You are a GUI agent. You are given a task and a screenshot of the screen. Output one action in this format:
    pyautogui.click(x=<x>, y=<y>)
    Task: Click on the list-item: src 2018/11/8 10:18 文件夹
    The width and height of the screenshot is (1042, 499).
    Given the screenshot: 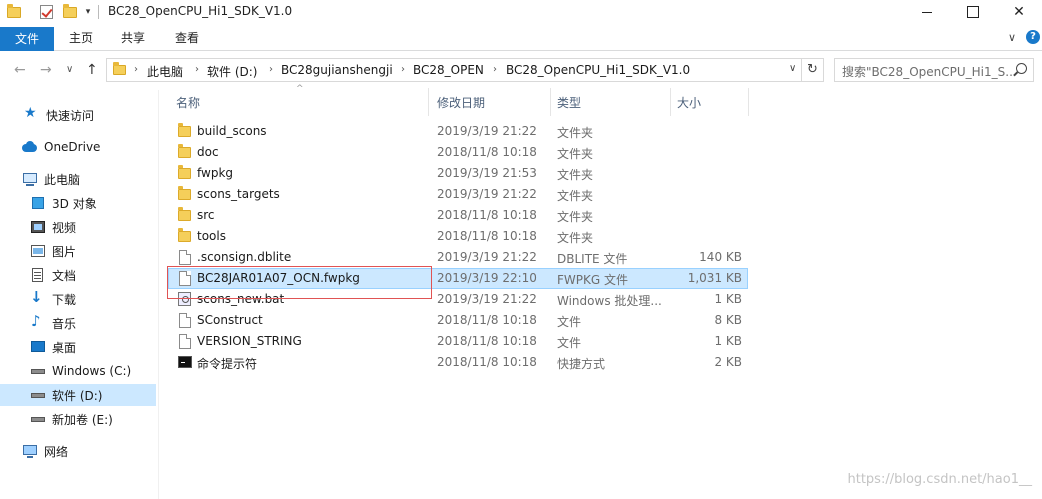 What is the action you would take?
    pyautogui.click(x=458, y=215)
    